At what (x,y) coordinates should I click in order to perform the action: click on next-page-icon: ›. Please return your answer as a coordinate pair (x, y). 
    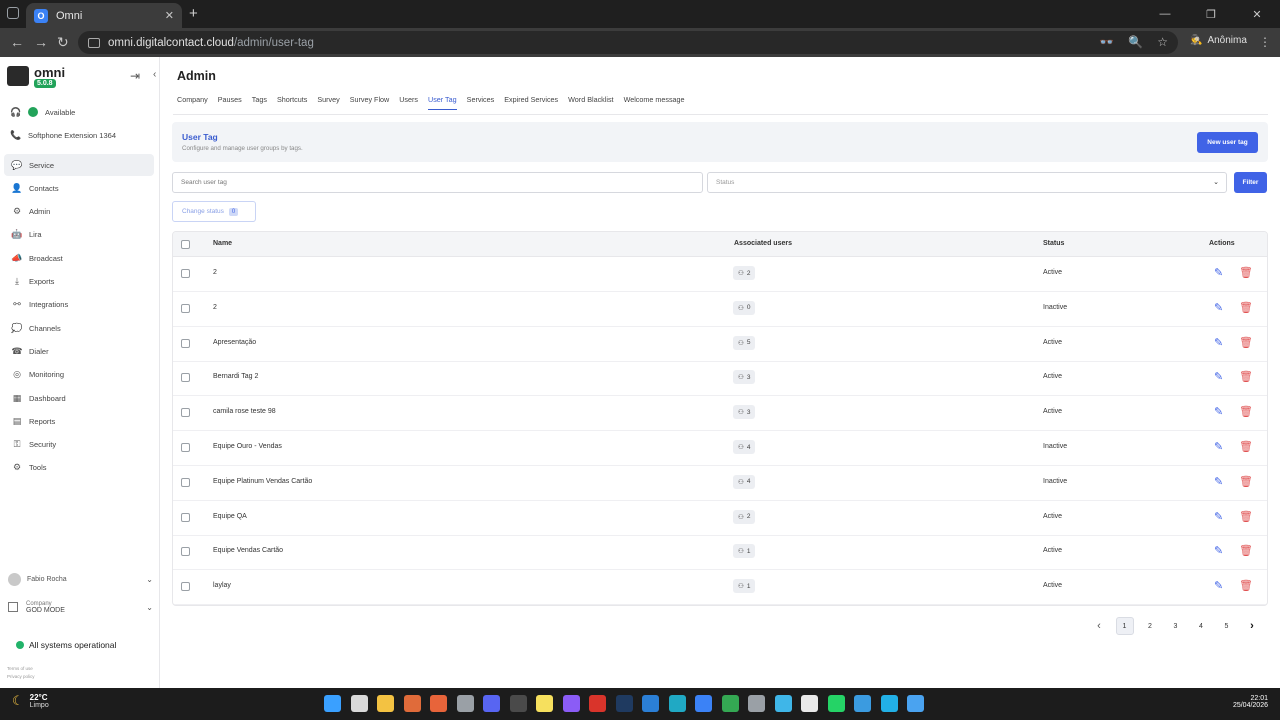
    Looking at the image, I should click on (1252, 626).